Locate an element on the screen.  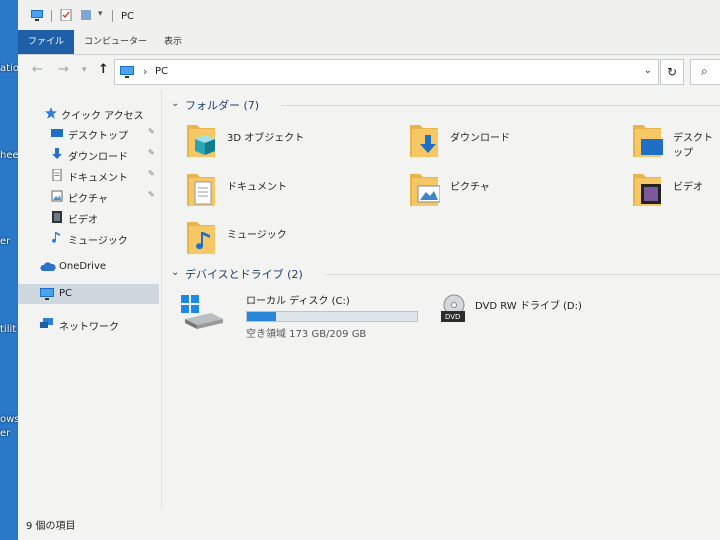
drive-item-d: DVD DVD RW ドライブ (D:) is located at coordinates (525, 309).